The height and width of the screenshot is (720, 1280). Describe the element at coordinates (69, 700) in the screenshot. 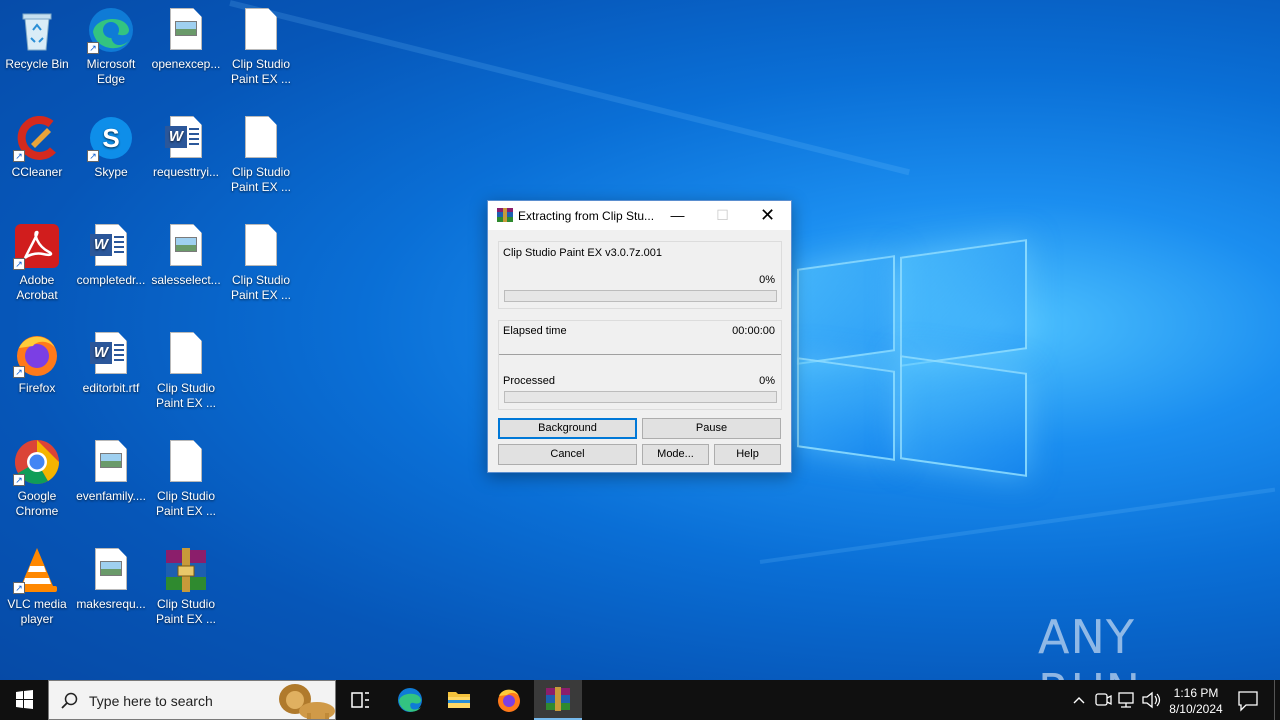

I see `search-icon` at that location.